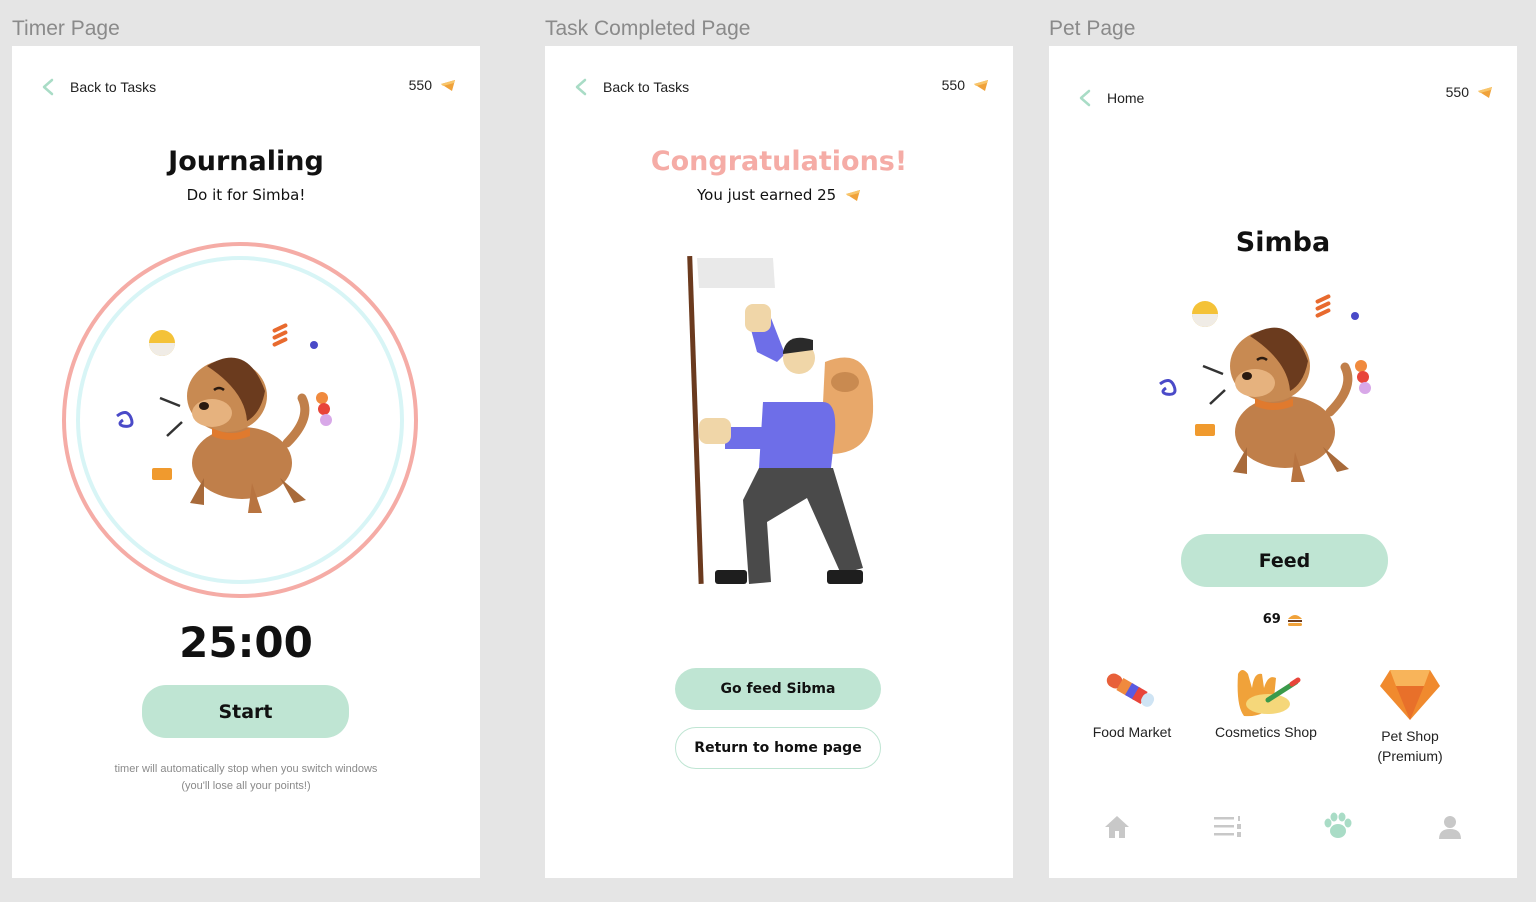 This screenshot has width=1536, height=902. Describe the element at coordinates (1283, 242) in the screenshot. I see `pet-name: Simba` at that location.